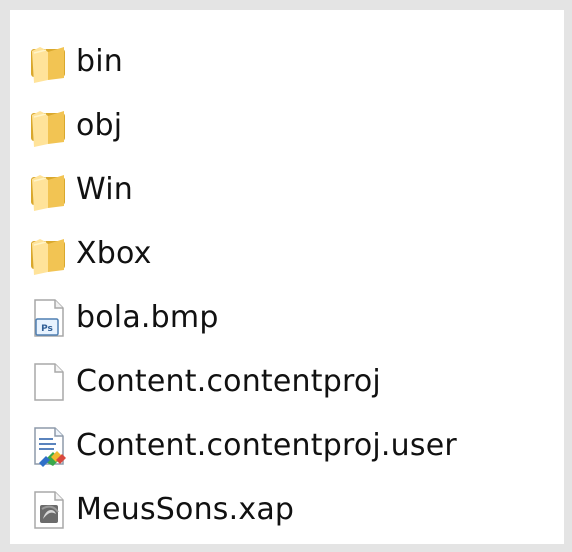 This screenshot has width=572, height=552. I want to click on file-item-meussons-xap: MeusSons.xap, so click(241, 510).